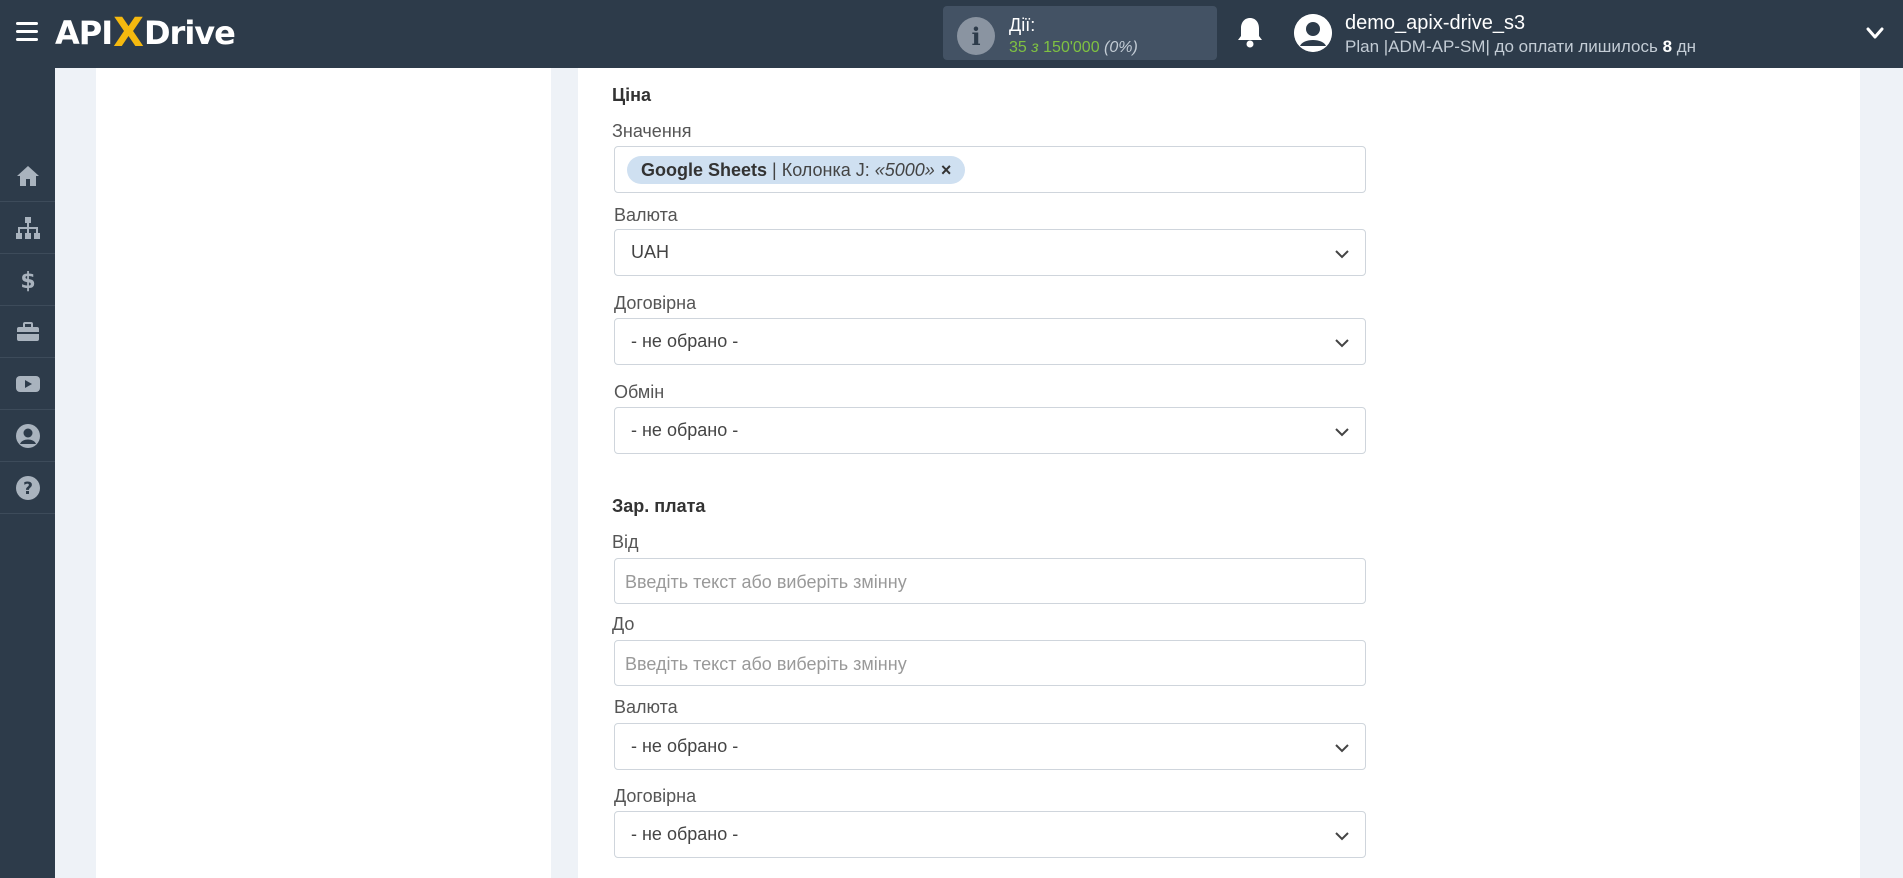 The image size is (1903, 878). I want to click on salary-to-placeholder: Введіть текст або виберіть змінну, so click(766, 664).